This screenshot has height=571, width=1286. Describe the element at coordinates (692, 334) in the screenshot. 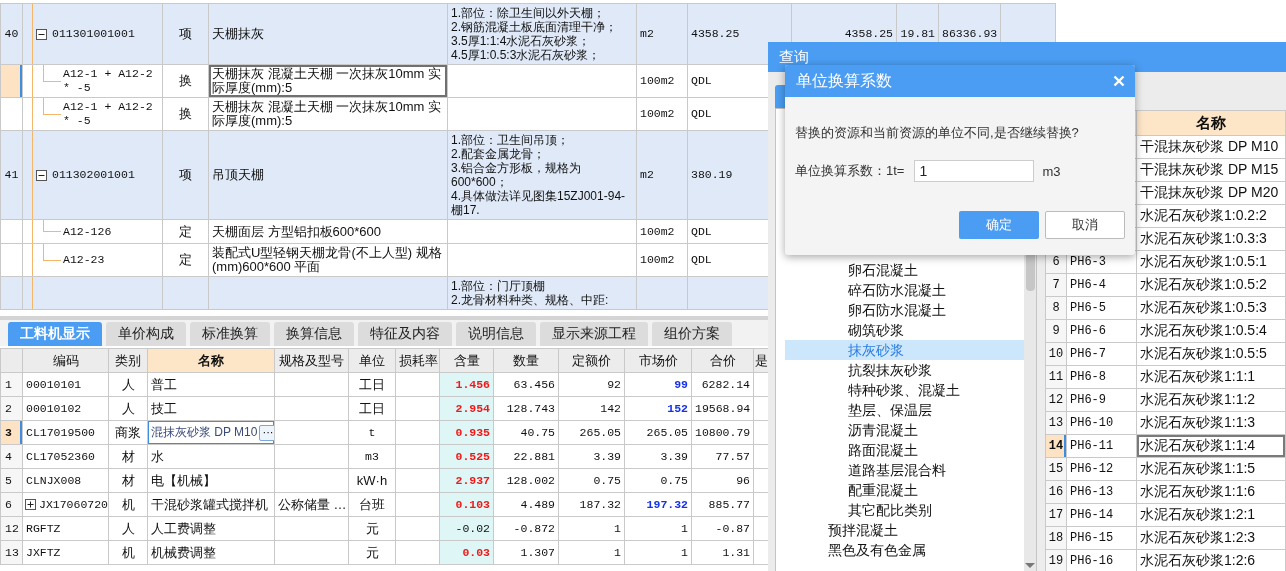

I see `tab: 组价方案` at that location.